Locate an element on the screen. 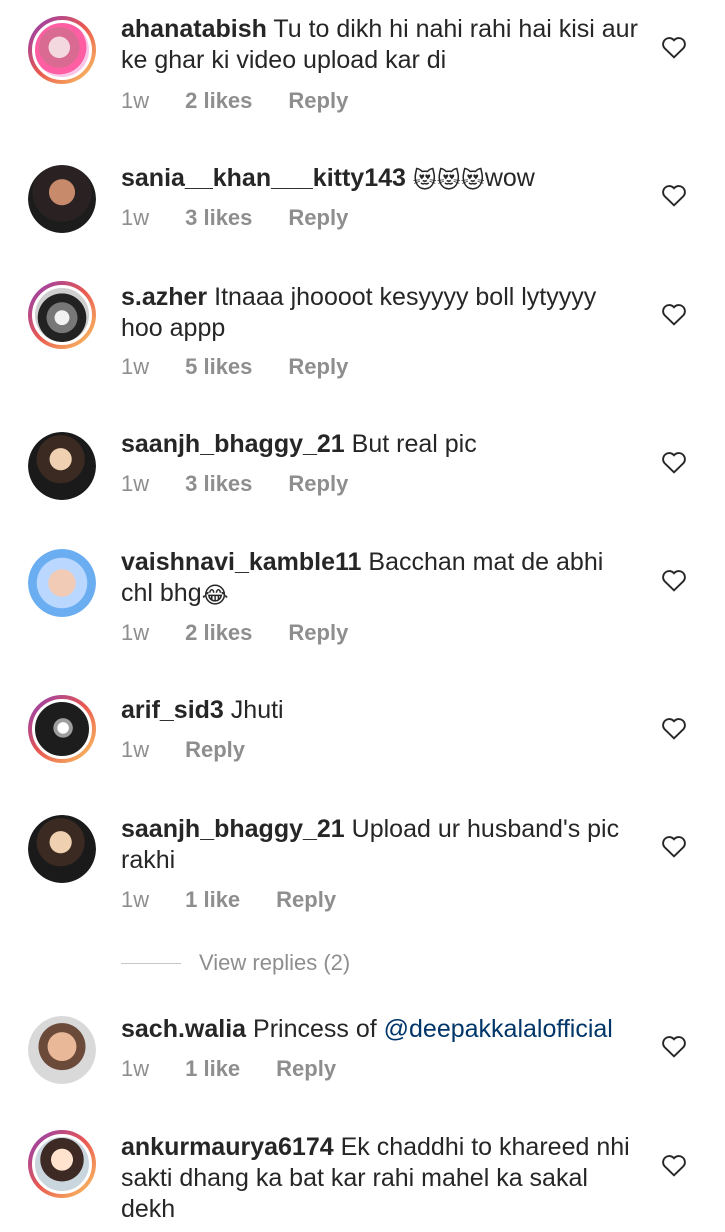  mention-link: @deepakkalalofficial is located at coordinates (498, 1029).